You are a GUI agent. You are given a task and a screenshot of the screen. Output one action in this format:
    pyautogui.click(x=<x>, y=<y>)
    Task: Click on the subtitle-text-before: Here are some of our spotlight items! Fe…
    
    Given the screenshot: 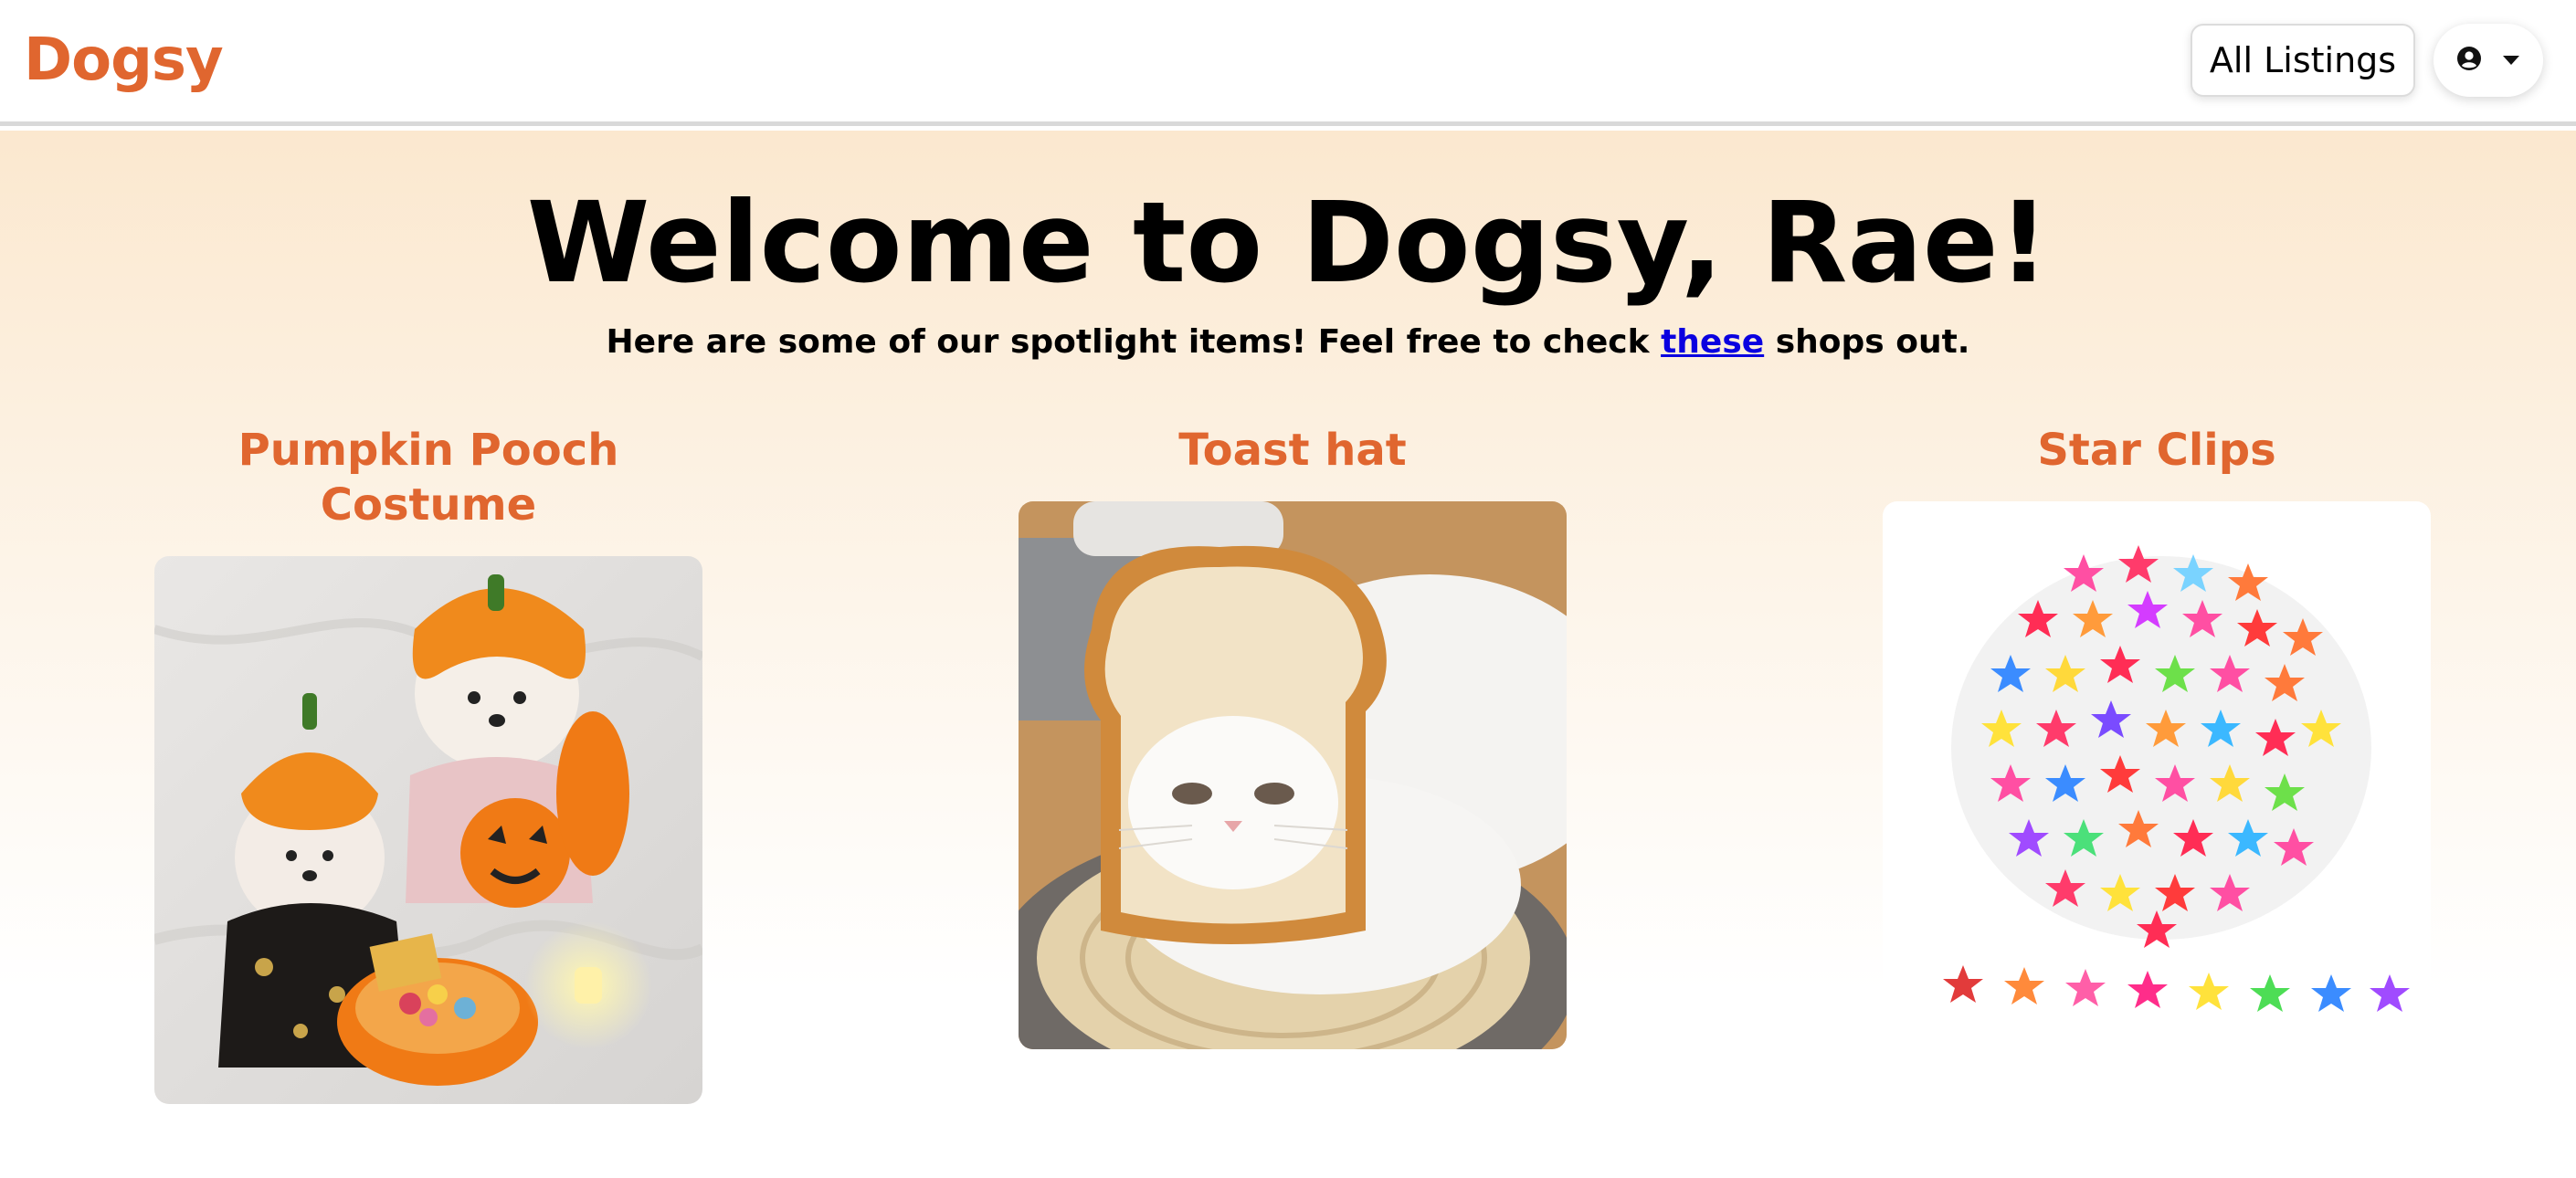 What is the action you would take?
    pyautogui.click(x=1134, y=342)
    